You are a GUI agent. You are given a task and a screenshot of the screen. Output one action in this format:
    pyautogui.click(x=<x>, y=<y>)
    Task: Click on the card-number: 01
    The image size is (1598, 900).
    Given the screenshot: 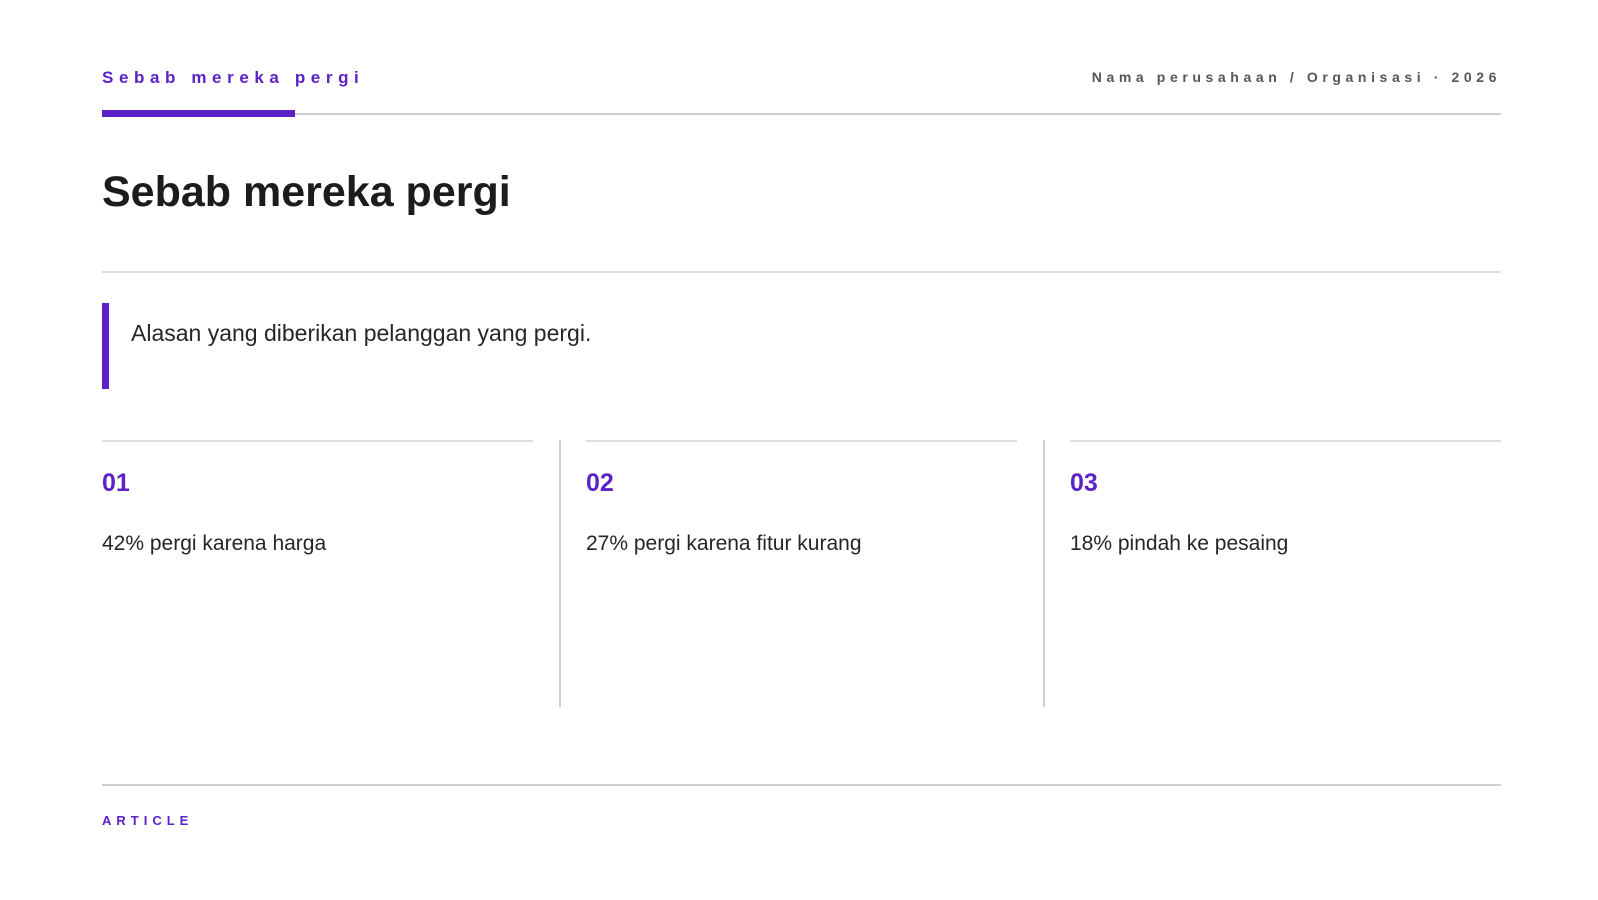 What is the action you would take?
    pyautogui.click(x=116, y=483)
    